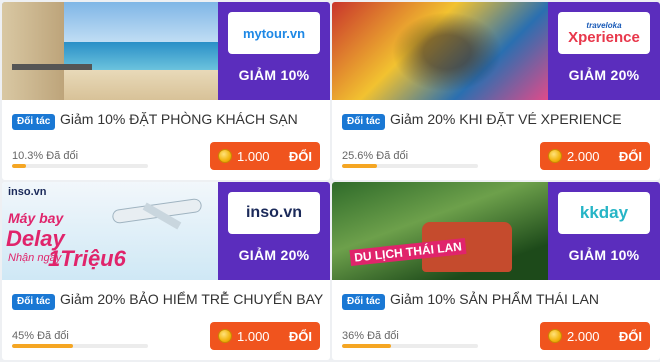 This screenshot has width=660, height=362. Describe the element at coordinates (110, 51) in the screenshot. I see `beach-photo` at that location.